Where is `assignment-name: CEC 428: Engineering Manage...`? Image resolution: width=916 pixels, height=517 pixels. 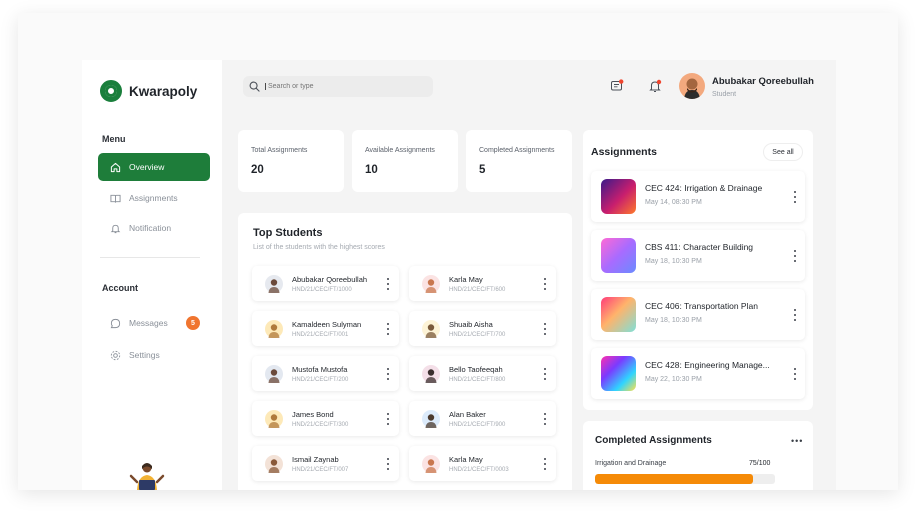
assignment-name: CEC 428: Engineering Manage... is located at coordinates (707, 365).